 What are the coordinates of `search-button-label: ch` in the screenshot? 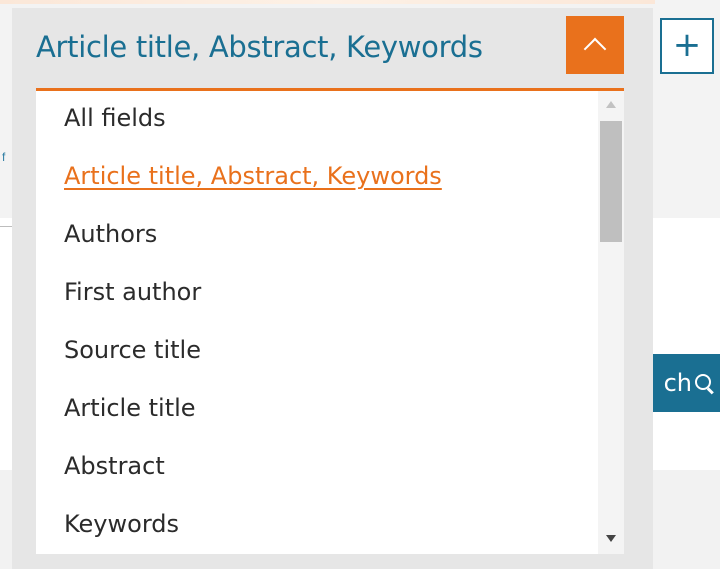 It's located at (677, 383).